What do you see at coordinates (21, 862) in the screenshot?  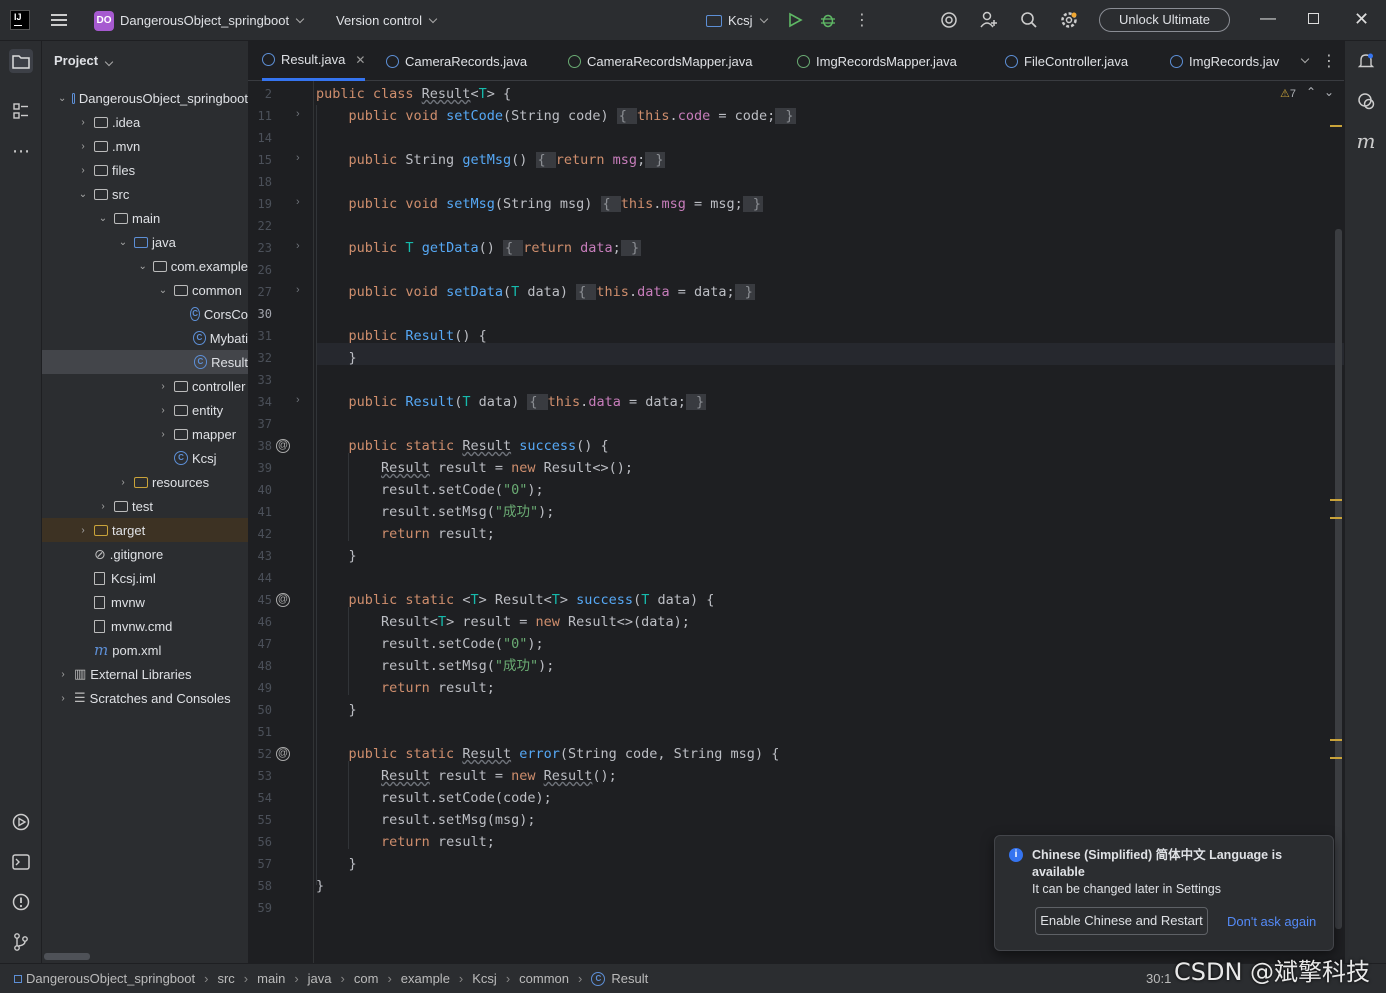 I see `terminal-tool-icon` at bounding box center [21, 862].